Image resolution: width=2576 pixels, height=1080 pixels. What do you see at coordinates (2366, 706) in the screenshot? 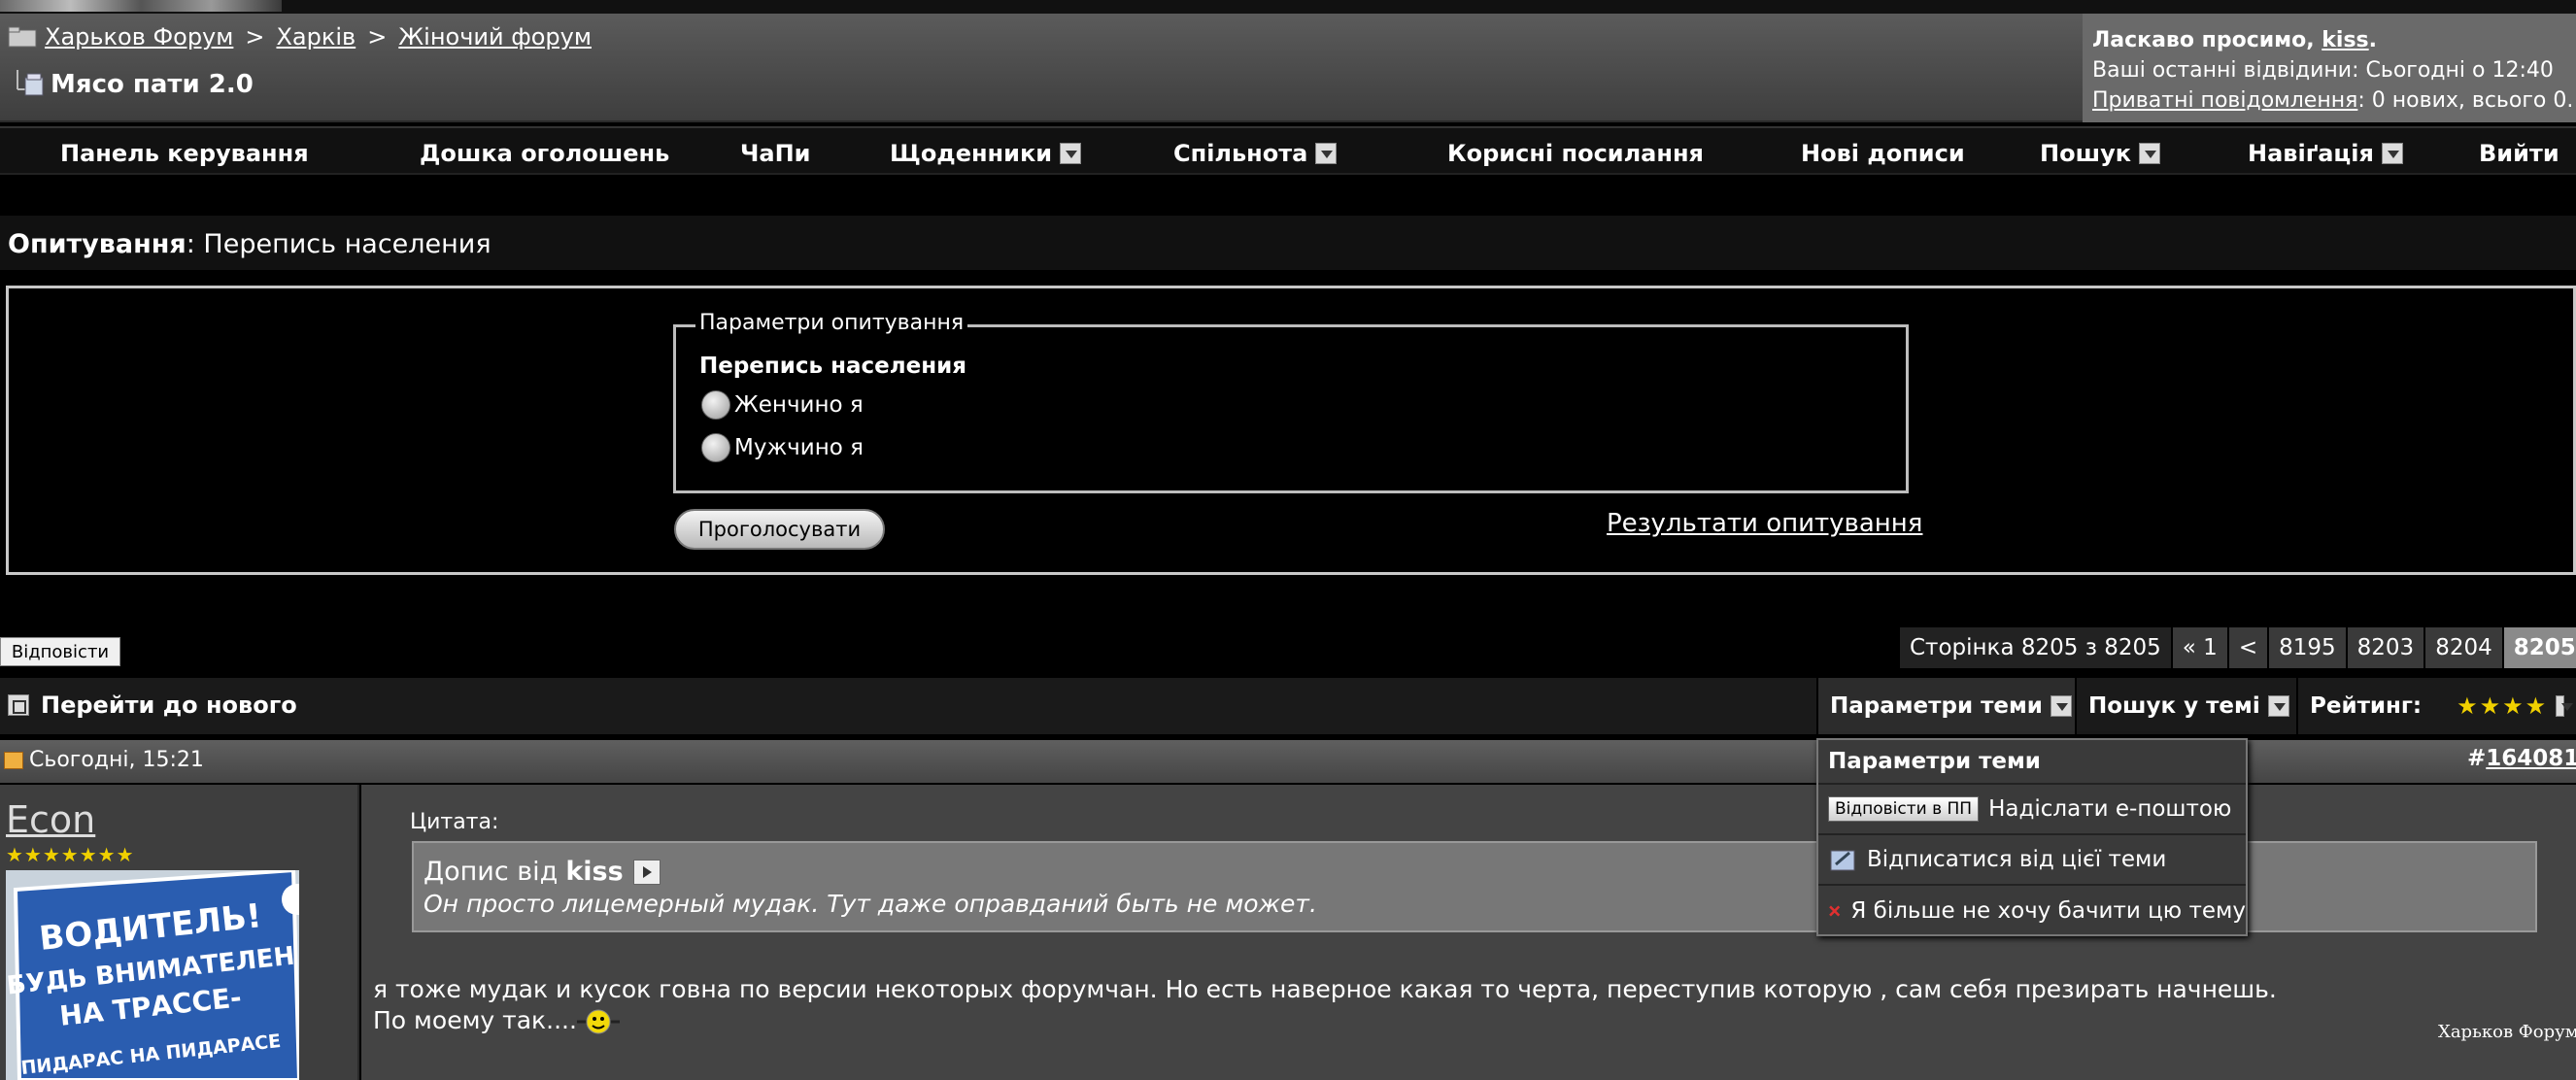
I see `rating-label: Рейтинг:` at bounding box center [2366, 706].